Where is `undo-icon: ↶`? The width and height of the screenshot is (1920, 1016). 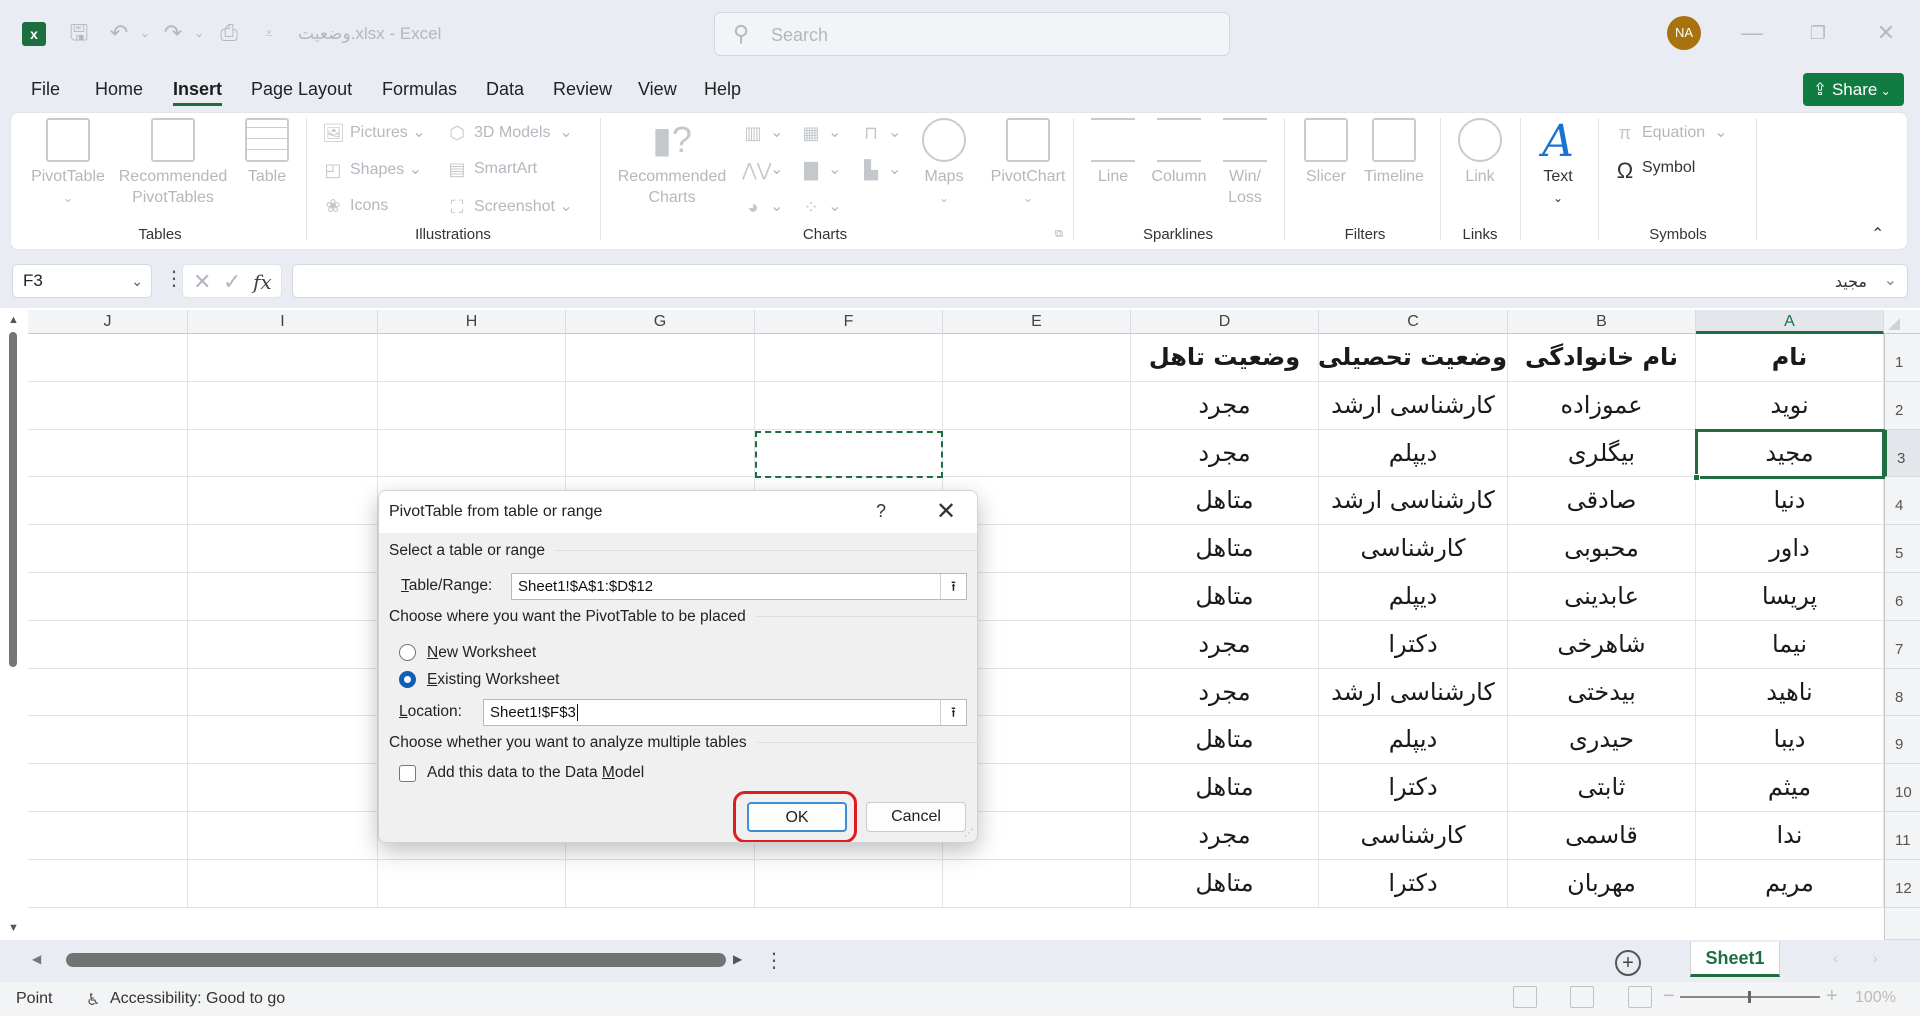
undo-icon: ↶ is located at coordinates (119, 33).